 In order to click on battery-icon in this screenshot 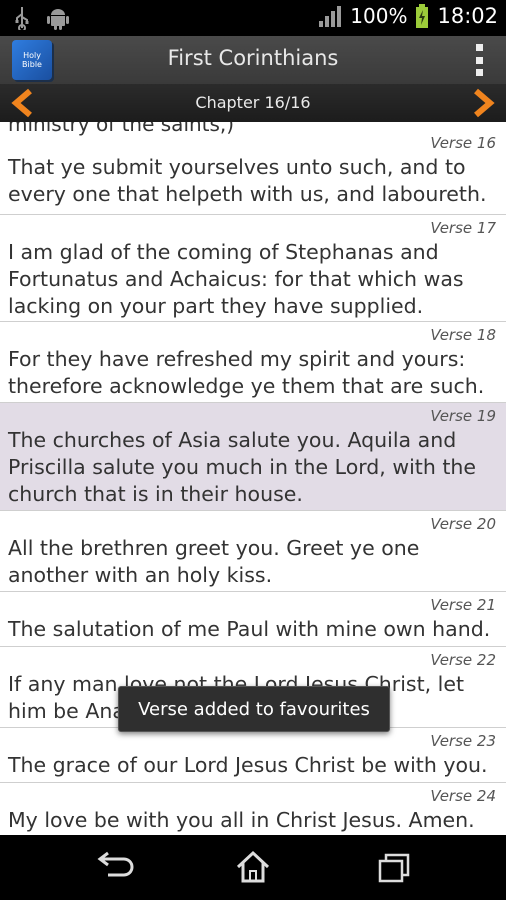, I will do `click(422, 16)`.